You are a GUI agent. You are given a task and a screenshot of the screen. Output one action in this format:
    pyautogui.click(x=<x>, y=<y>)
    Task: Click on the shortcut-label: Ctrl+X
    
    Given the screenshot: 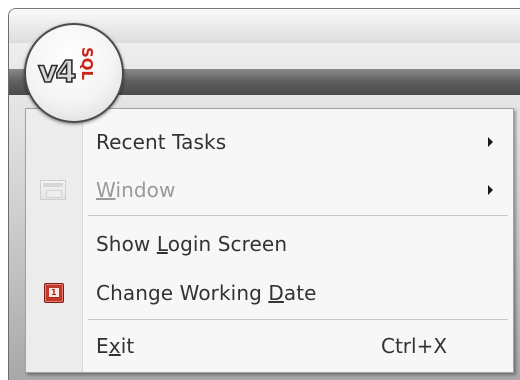 What is the action you would take?
    pyautogui.click(x=414, y=346)
    